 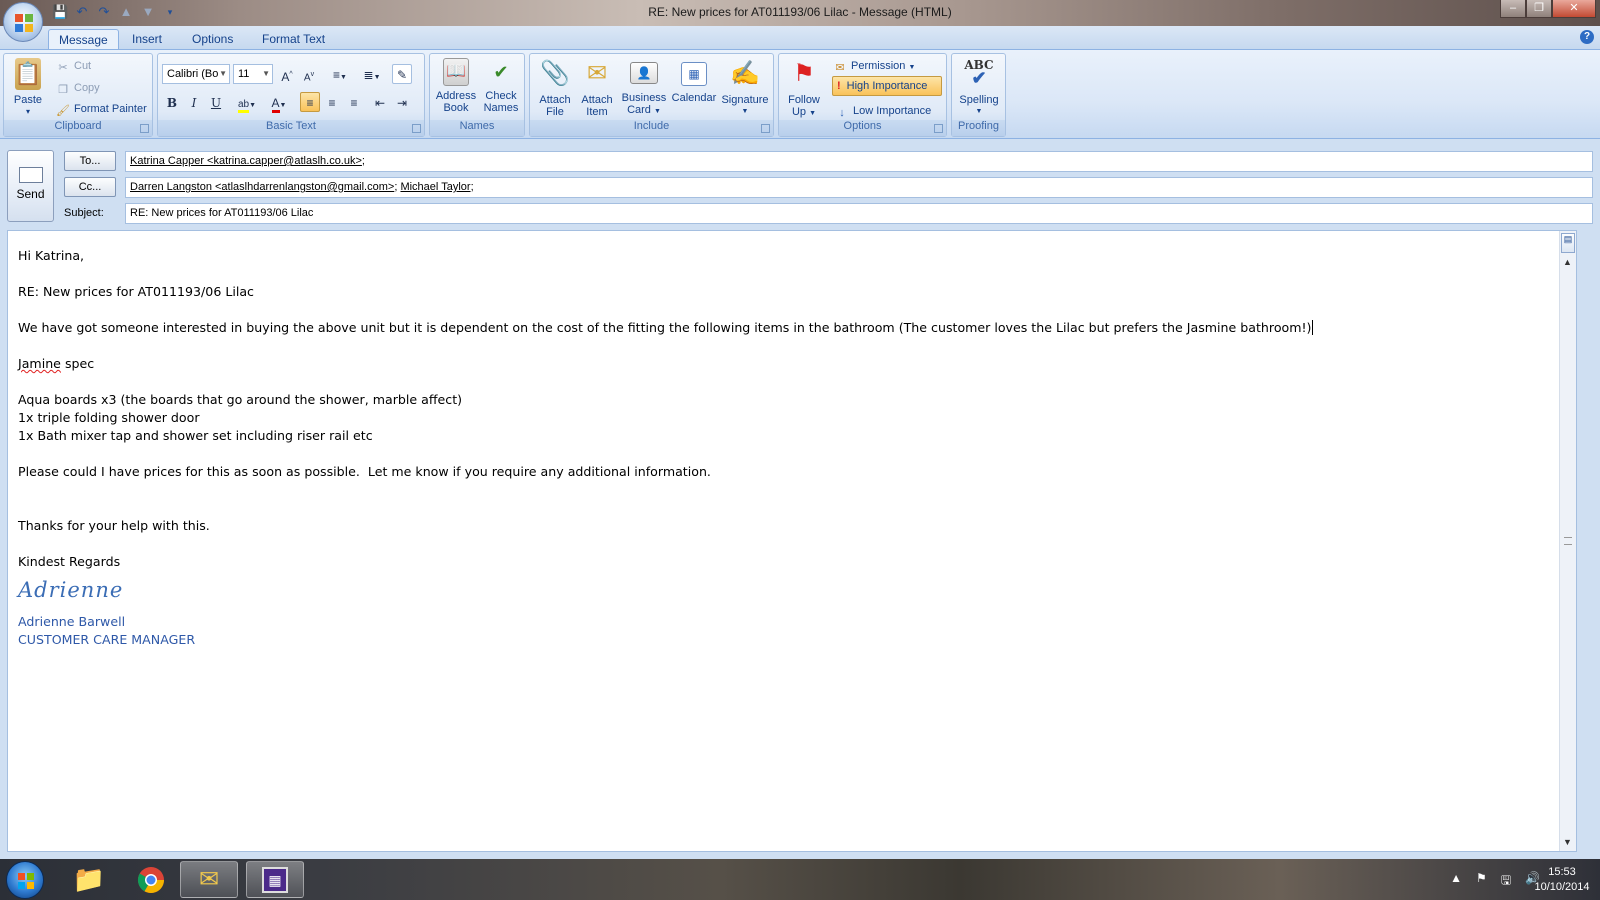 I want to click on start-button, so click(x=25, y=880).